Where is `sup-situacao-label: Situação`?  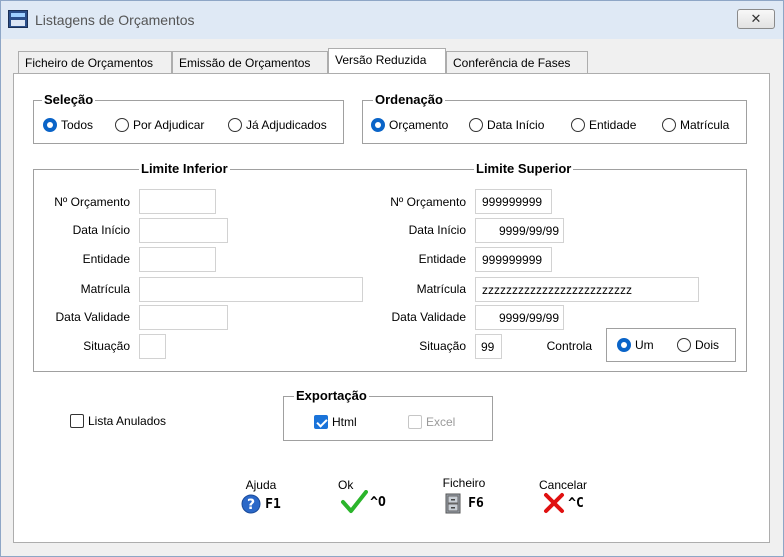 sup-situacao-label: Situação is located at coordinates (442, 346).